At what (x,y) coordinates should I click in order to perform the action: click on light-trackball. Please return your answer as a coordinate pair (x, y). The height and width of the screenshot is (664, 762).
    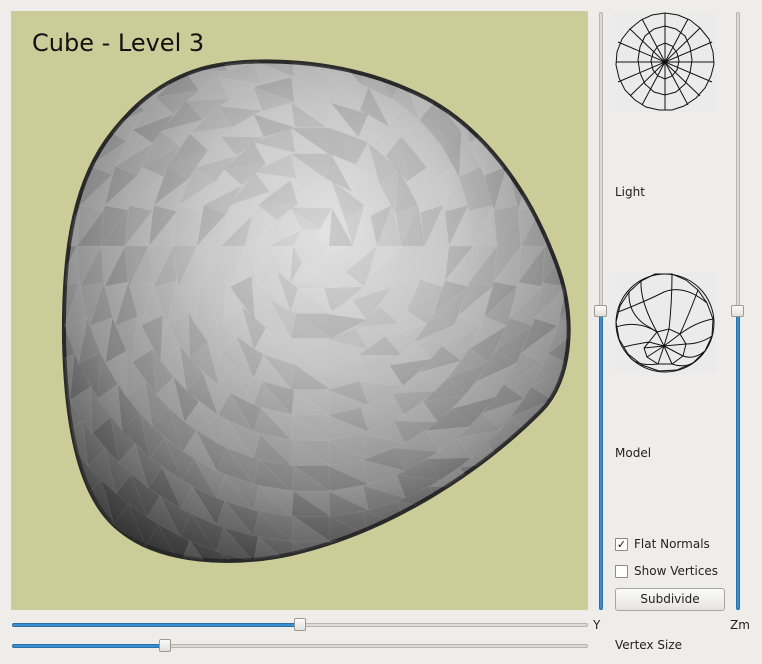
    Looking at the image, I should click on (665, 62).